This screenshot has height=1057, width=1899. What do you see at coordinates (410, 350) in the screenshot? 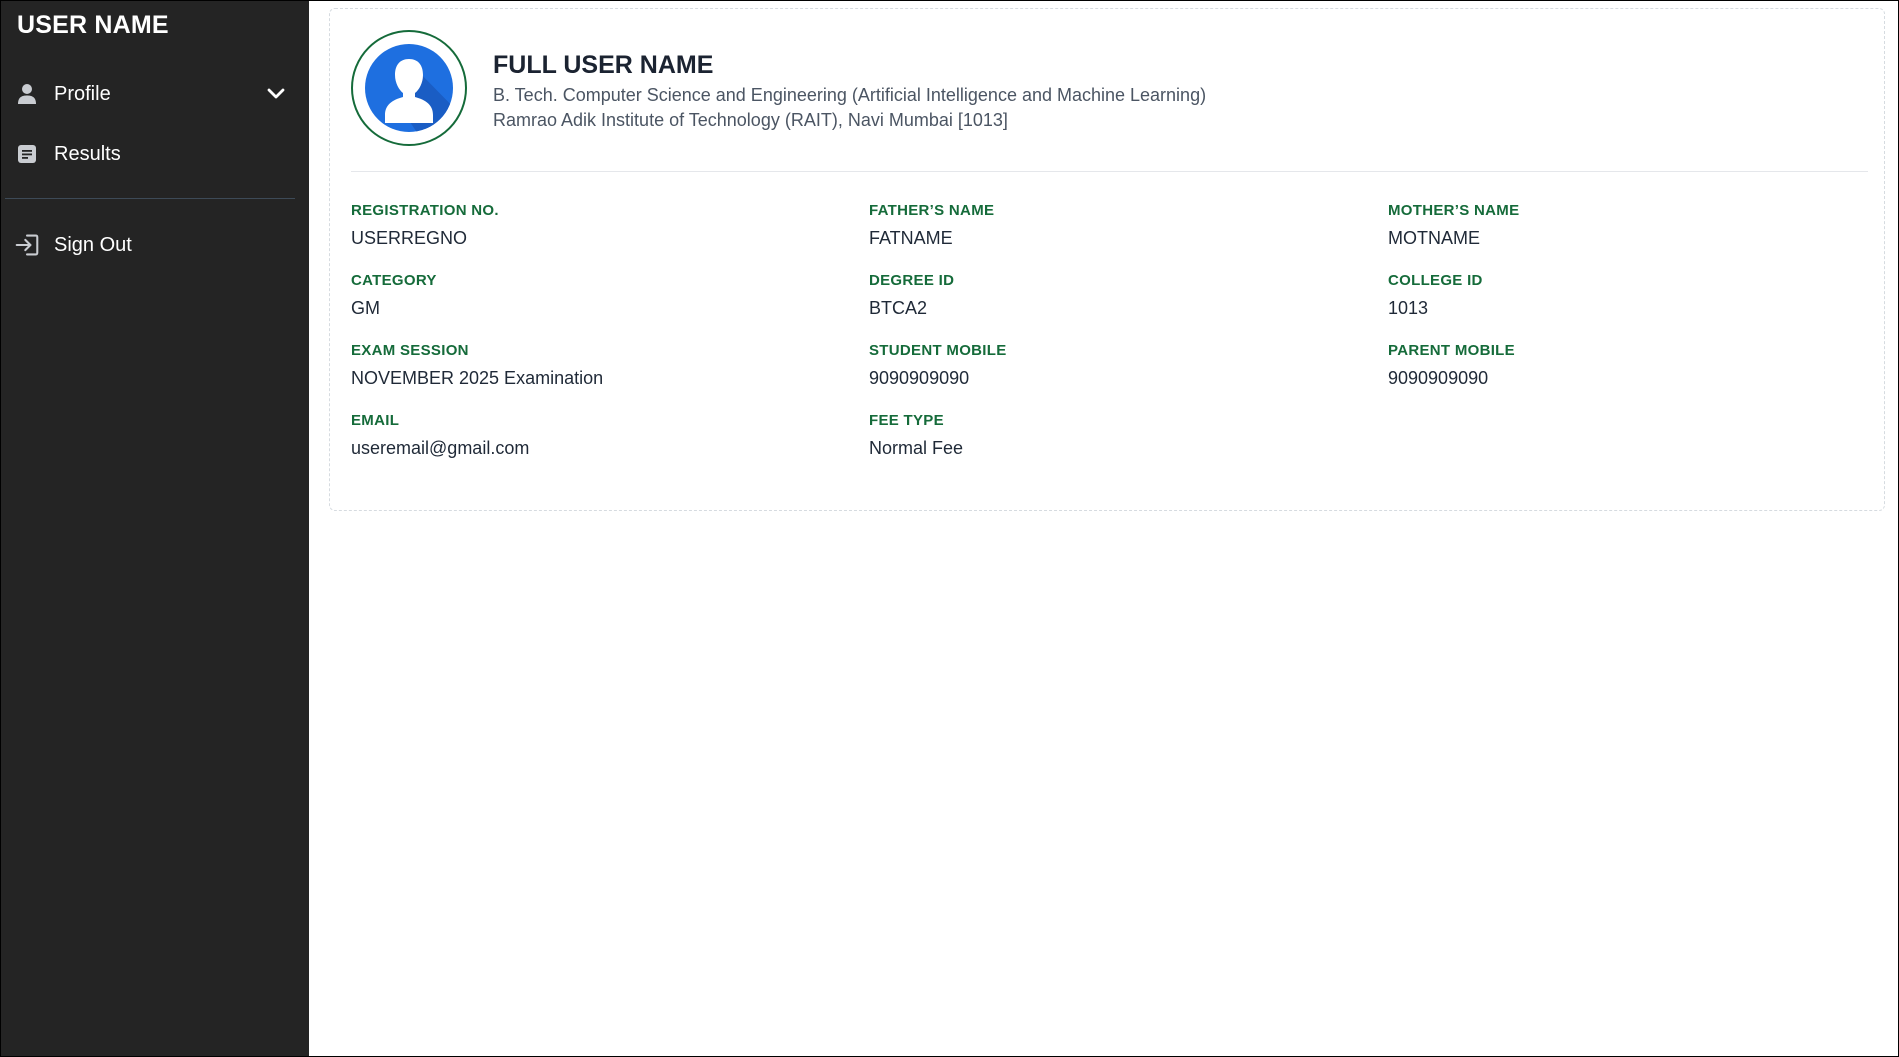
I see `field-label: EXAM SESSION` at bounding box center [410, 350].